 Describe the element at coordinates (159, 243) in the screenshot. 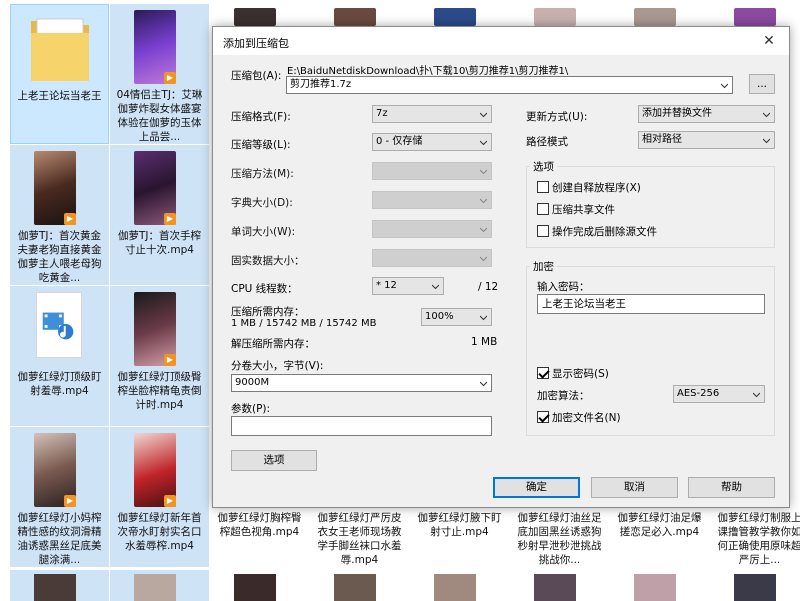

I see `tile-caption: 伽萝TJ：首次手榨寸止十次.mp4` at that location.